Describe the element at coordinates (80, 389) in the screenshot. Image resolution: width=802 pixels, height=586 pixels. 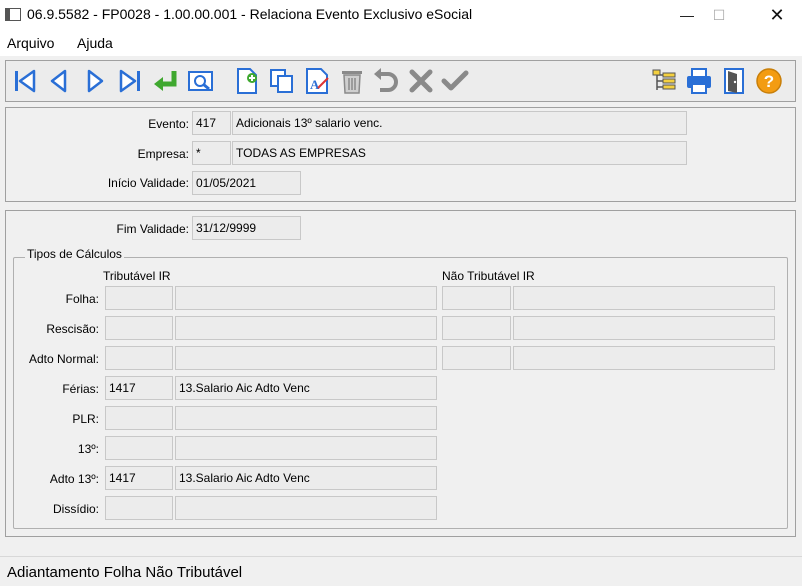
I see `ferias-label: Férias:` at that location.